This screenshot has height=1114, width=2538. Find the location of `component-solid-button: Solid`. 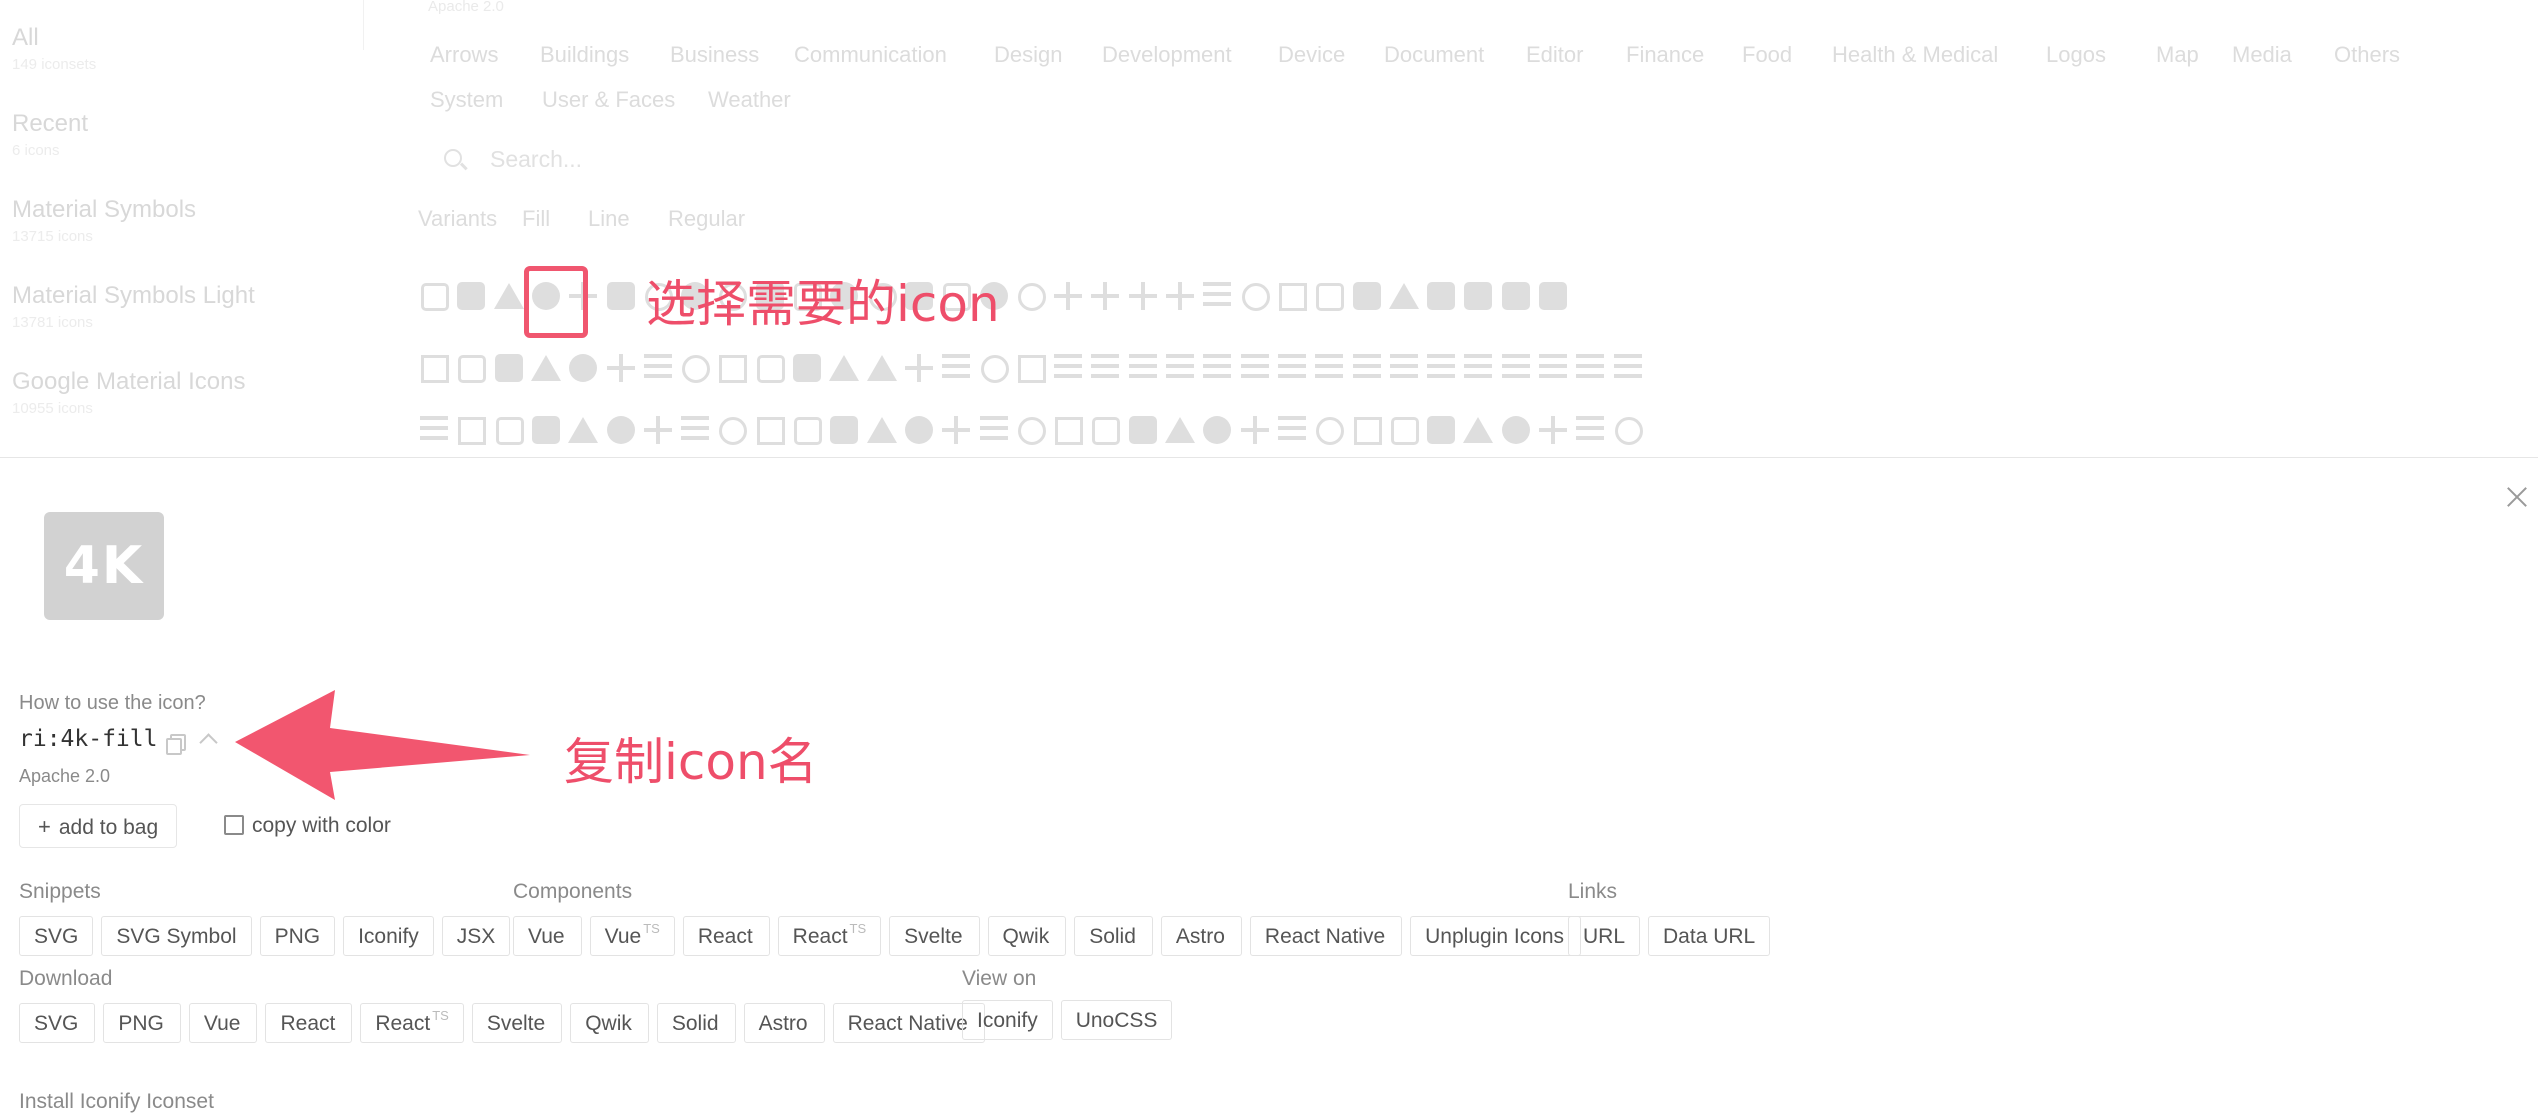

component-solid-button: Solid is located at coordinates (1113, 936).